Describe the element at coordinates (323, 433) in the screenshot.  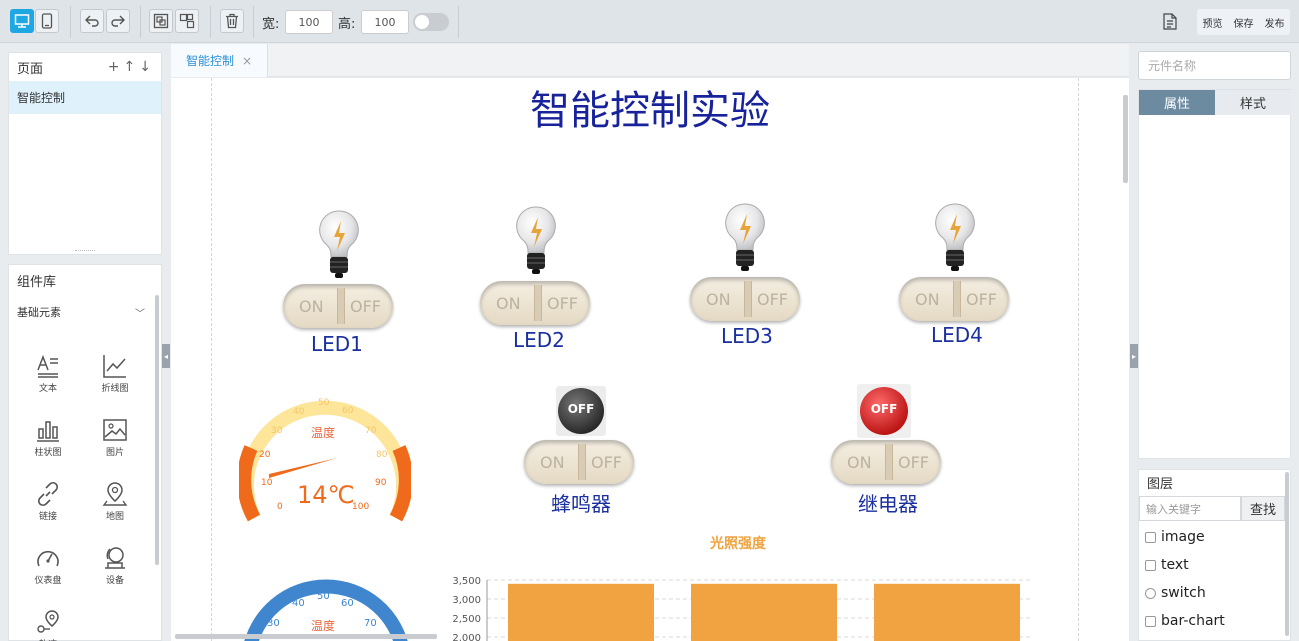
I see `gauge-title: 温度` at that location.